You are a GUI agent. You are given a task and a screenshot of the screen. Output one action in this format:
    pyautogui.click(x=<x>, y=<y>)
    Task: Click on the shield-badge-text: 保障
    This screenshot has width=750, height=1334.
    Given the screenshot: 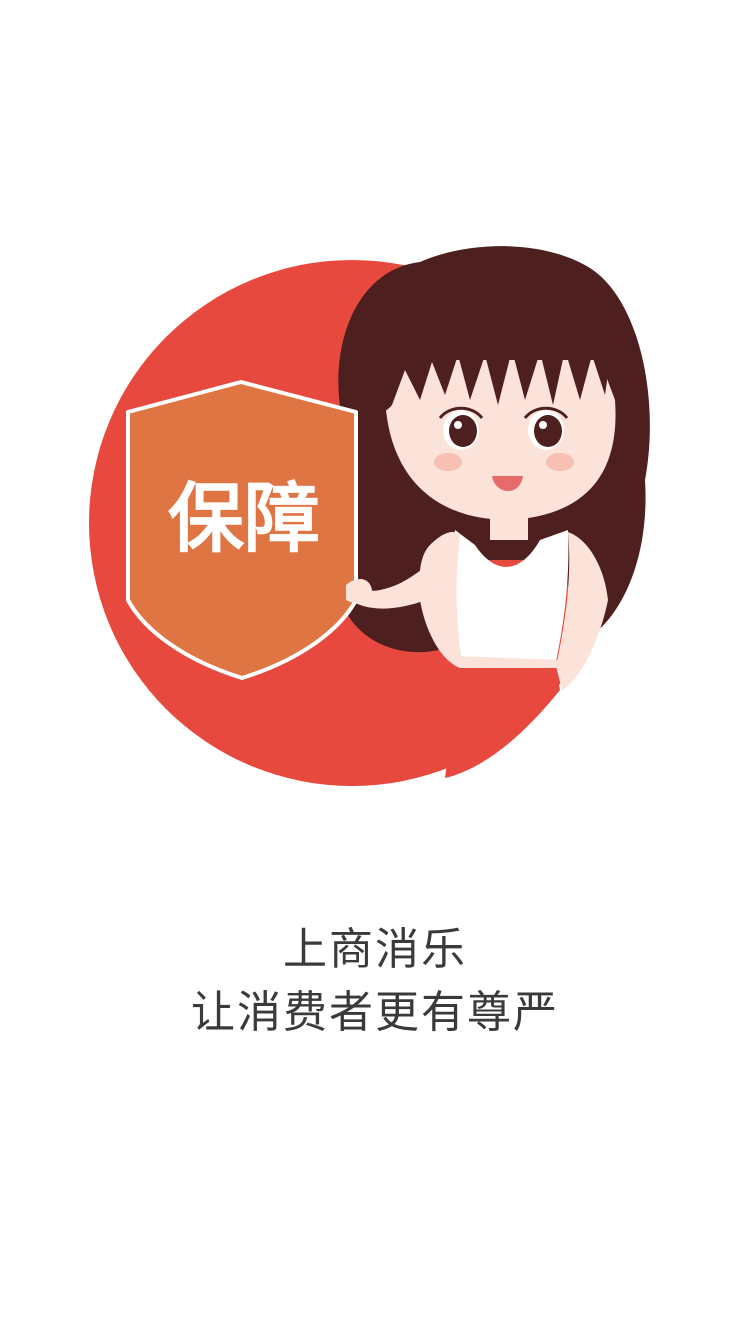 What is the action you would take?
    pyautogui.click(x=244, y=518)
    